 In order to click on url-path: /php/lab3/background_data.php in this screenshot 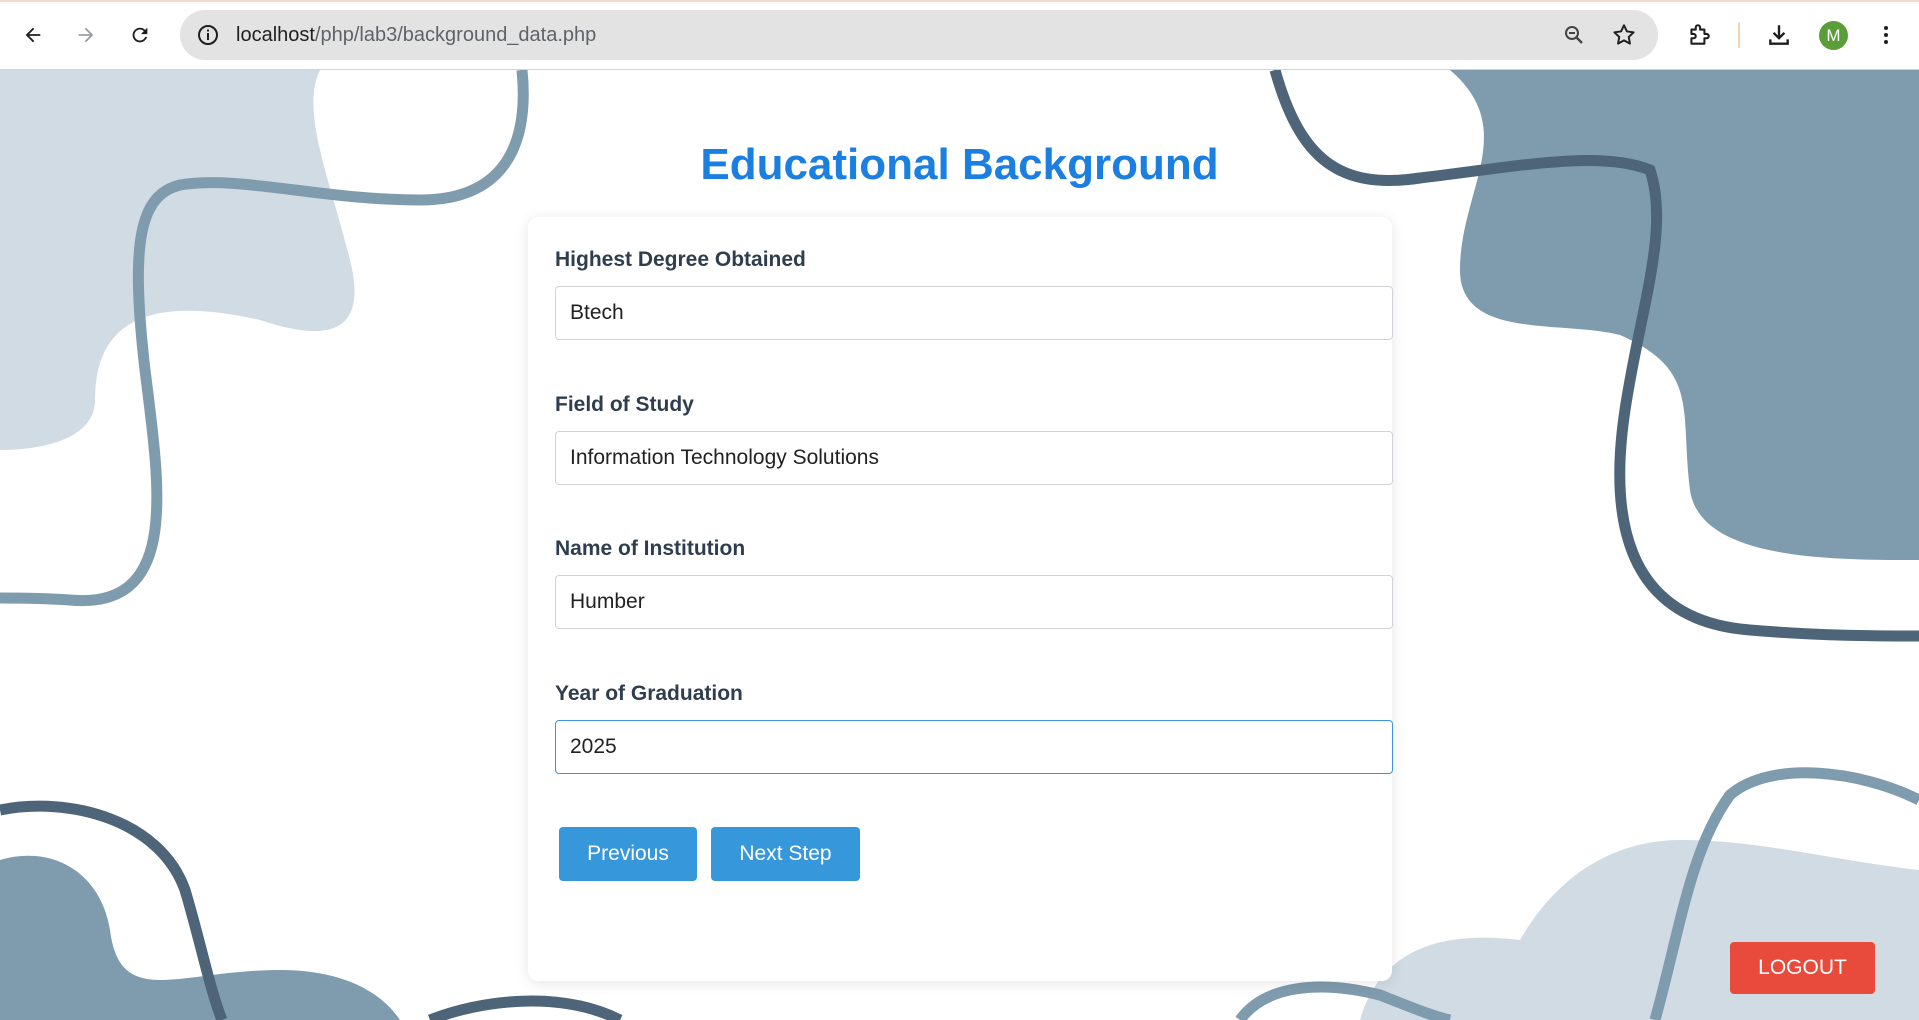, I will do `click(455, 35)`.